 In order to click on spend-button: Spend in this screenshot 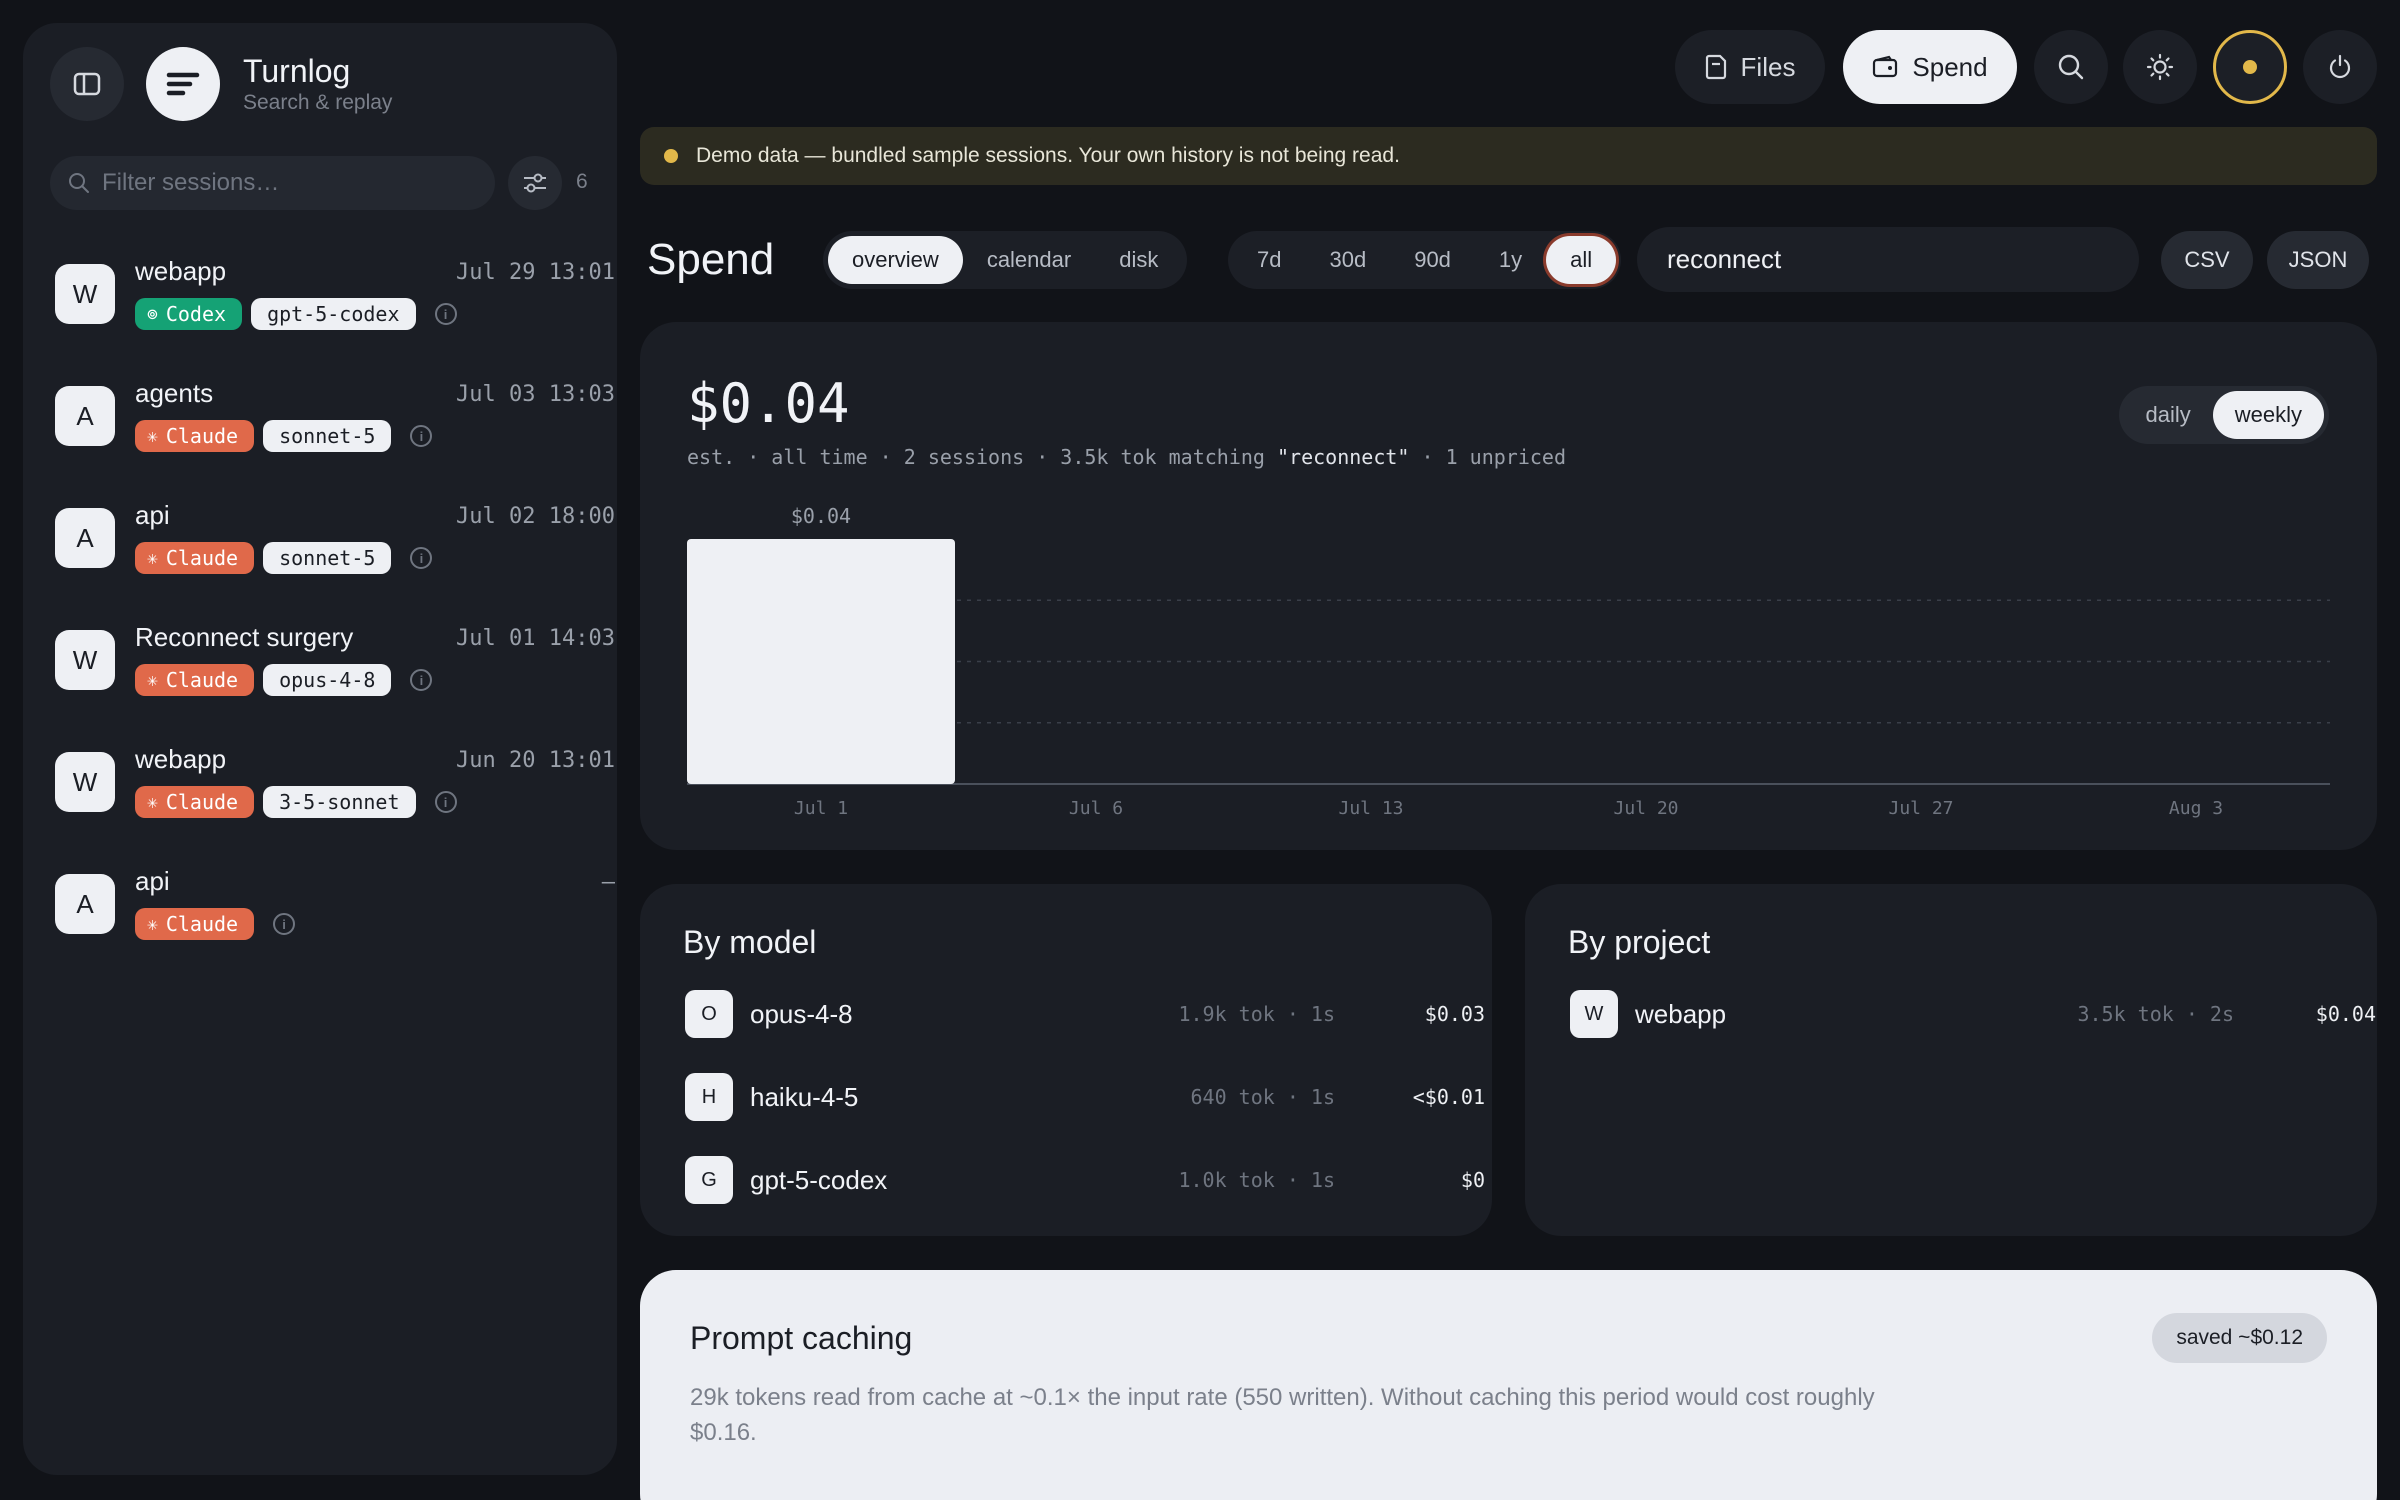, I will do `click(1930, 67)`.